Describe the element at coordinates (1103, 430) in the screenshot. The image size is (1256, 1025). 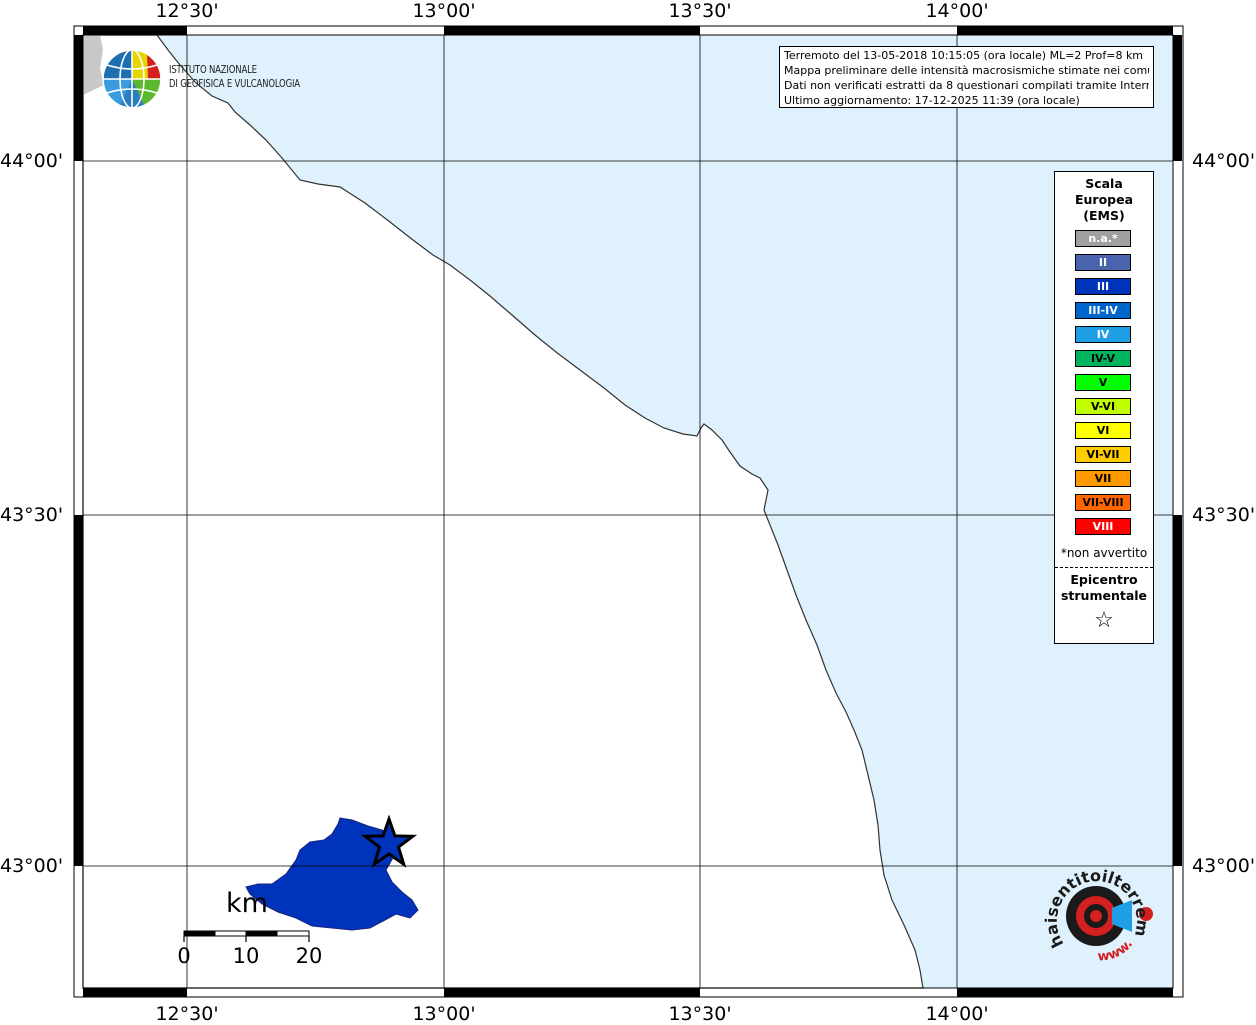
I see `legend-item: VI` at that location.